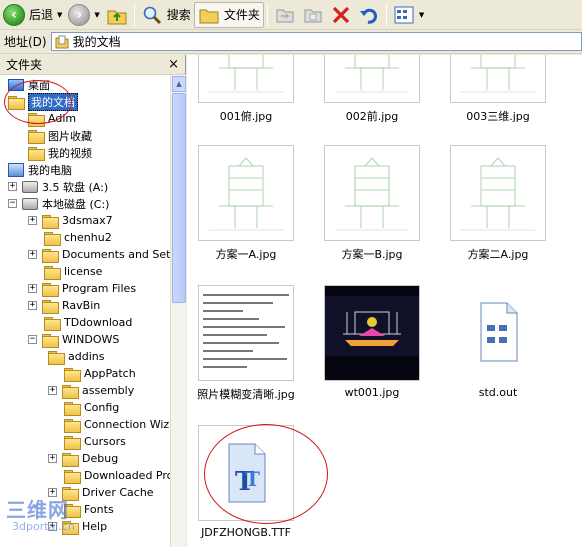  What do you see at coordinates (70, 220) in the screenshot?
I see `tree-item: +3dsmax7` at bounding box center [70, 220].